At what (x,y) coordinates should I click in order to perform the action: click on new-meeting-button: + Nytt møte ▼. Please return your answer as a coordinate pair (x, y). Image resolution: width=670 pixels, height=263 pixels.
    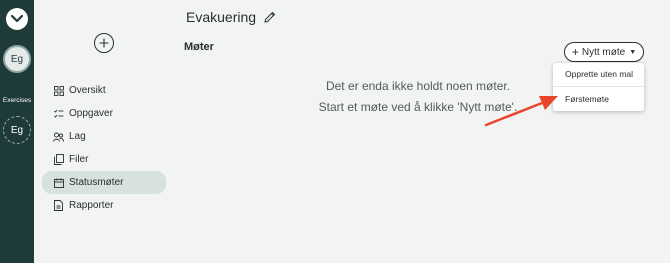
    Looking at the image, I should click on (604, 52).